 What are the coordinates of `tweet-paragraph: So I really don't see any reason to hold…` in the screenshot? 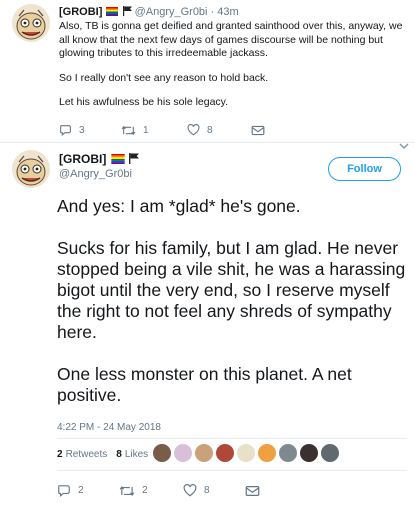 It's located at (164, 77).